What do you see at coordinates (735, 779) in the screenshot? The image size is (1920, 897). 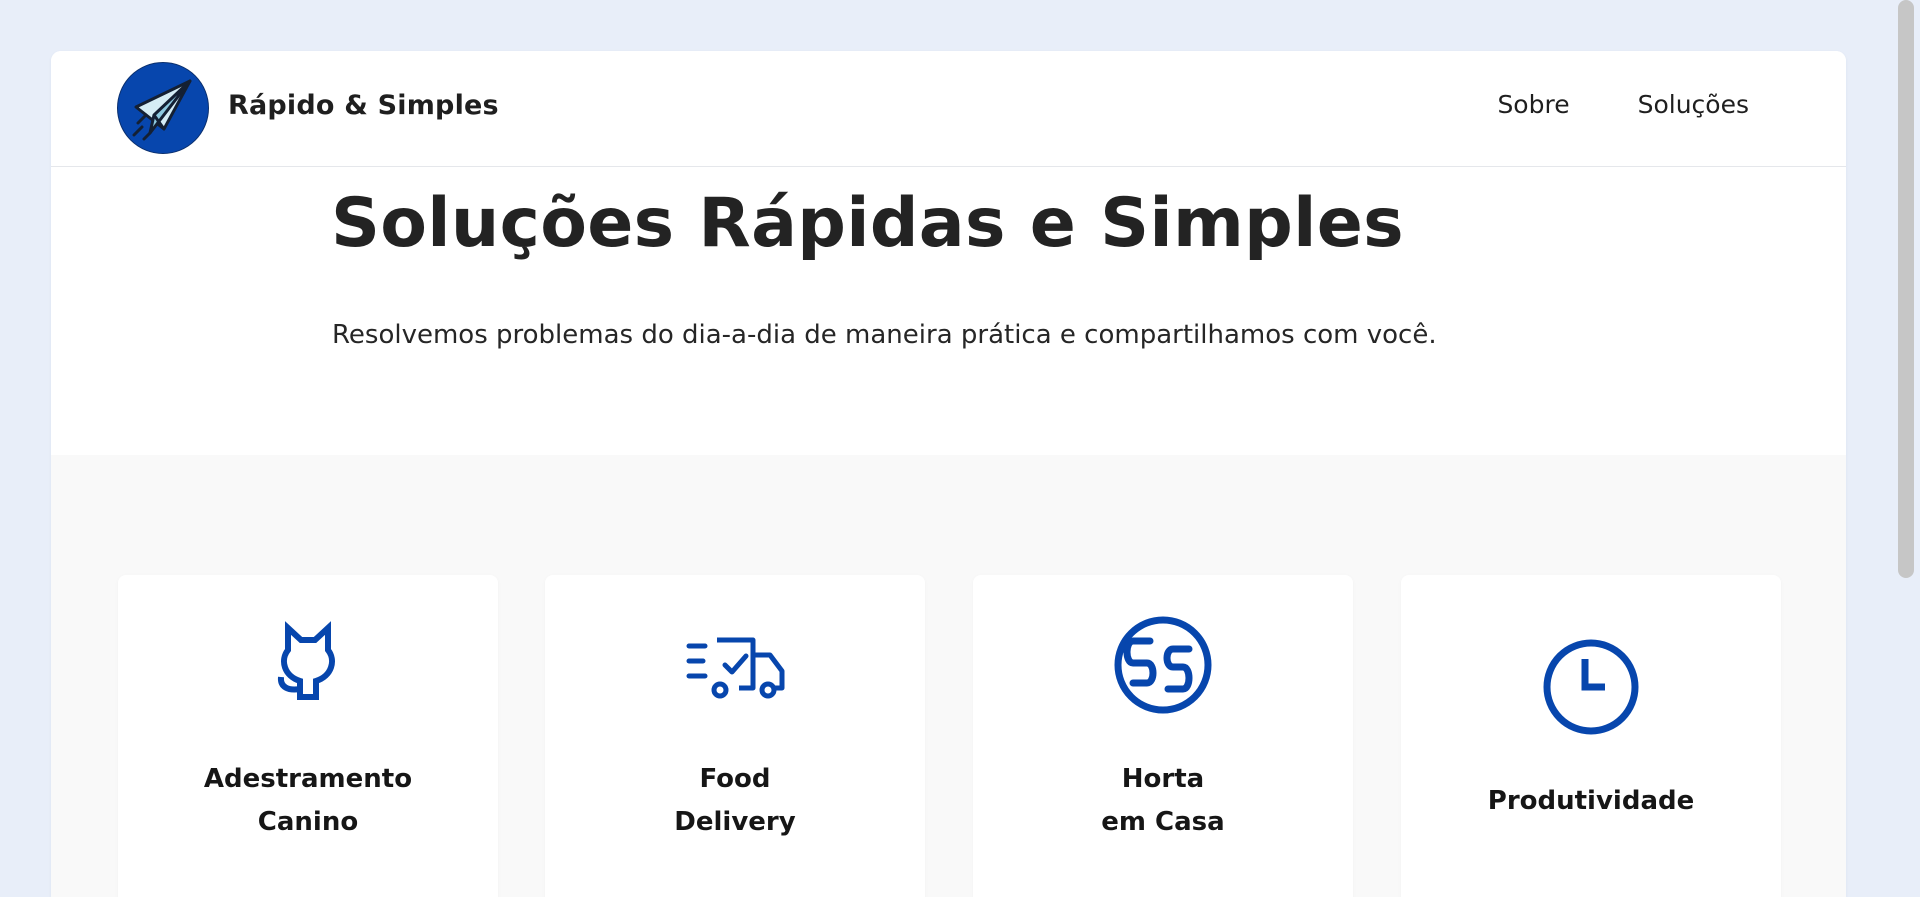 I see `solution-card-title: Food` at bounding box center [735, 779].